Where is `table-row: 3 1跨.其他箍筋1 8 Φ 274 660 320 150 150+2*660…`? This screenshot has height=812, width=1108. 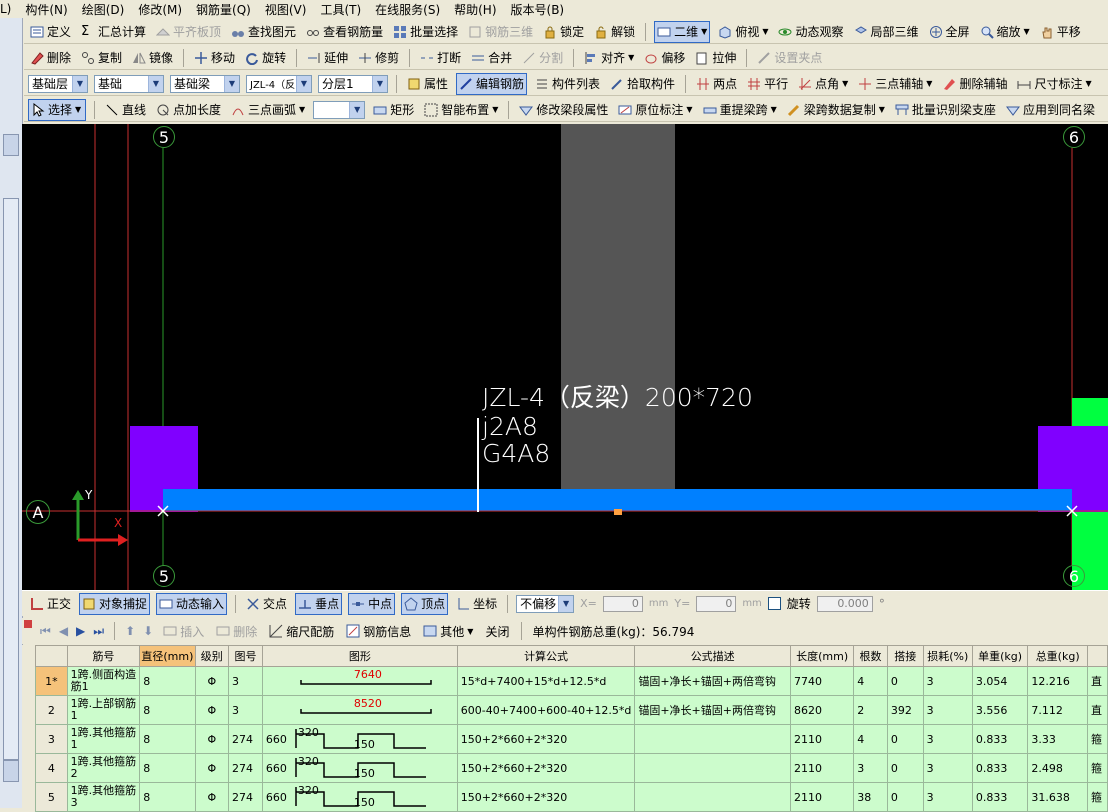
table-row: 3 1跨.其他箍筋1 8 Φ 274 660 320 150 150+2*660… is located at coordinates (571, 739).